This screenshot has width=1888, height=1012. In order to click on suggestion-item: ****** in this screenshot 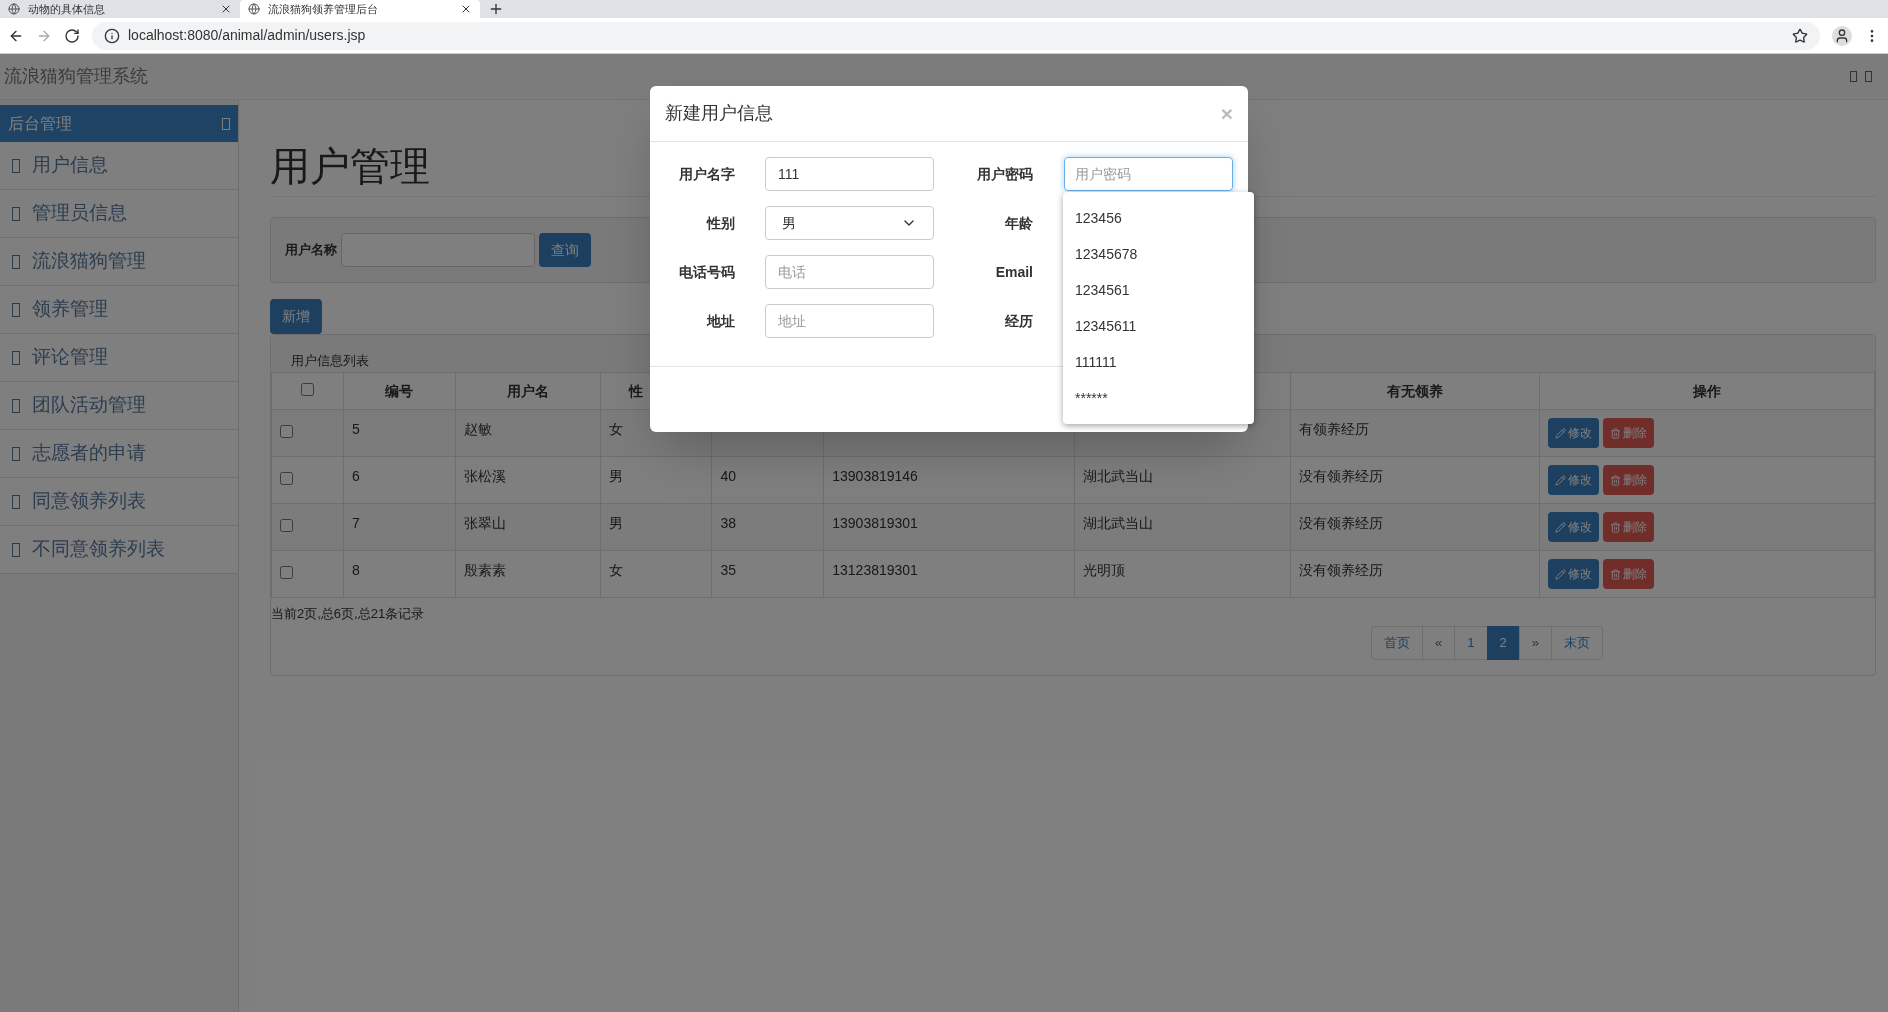, I will do `click(1158, 398)`.